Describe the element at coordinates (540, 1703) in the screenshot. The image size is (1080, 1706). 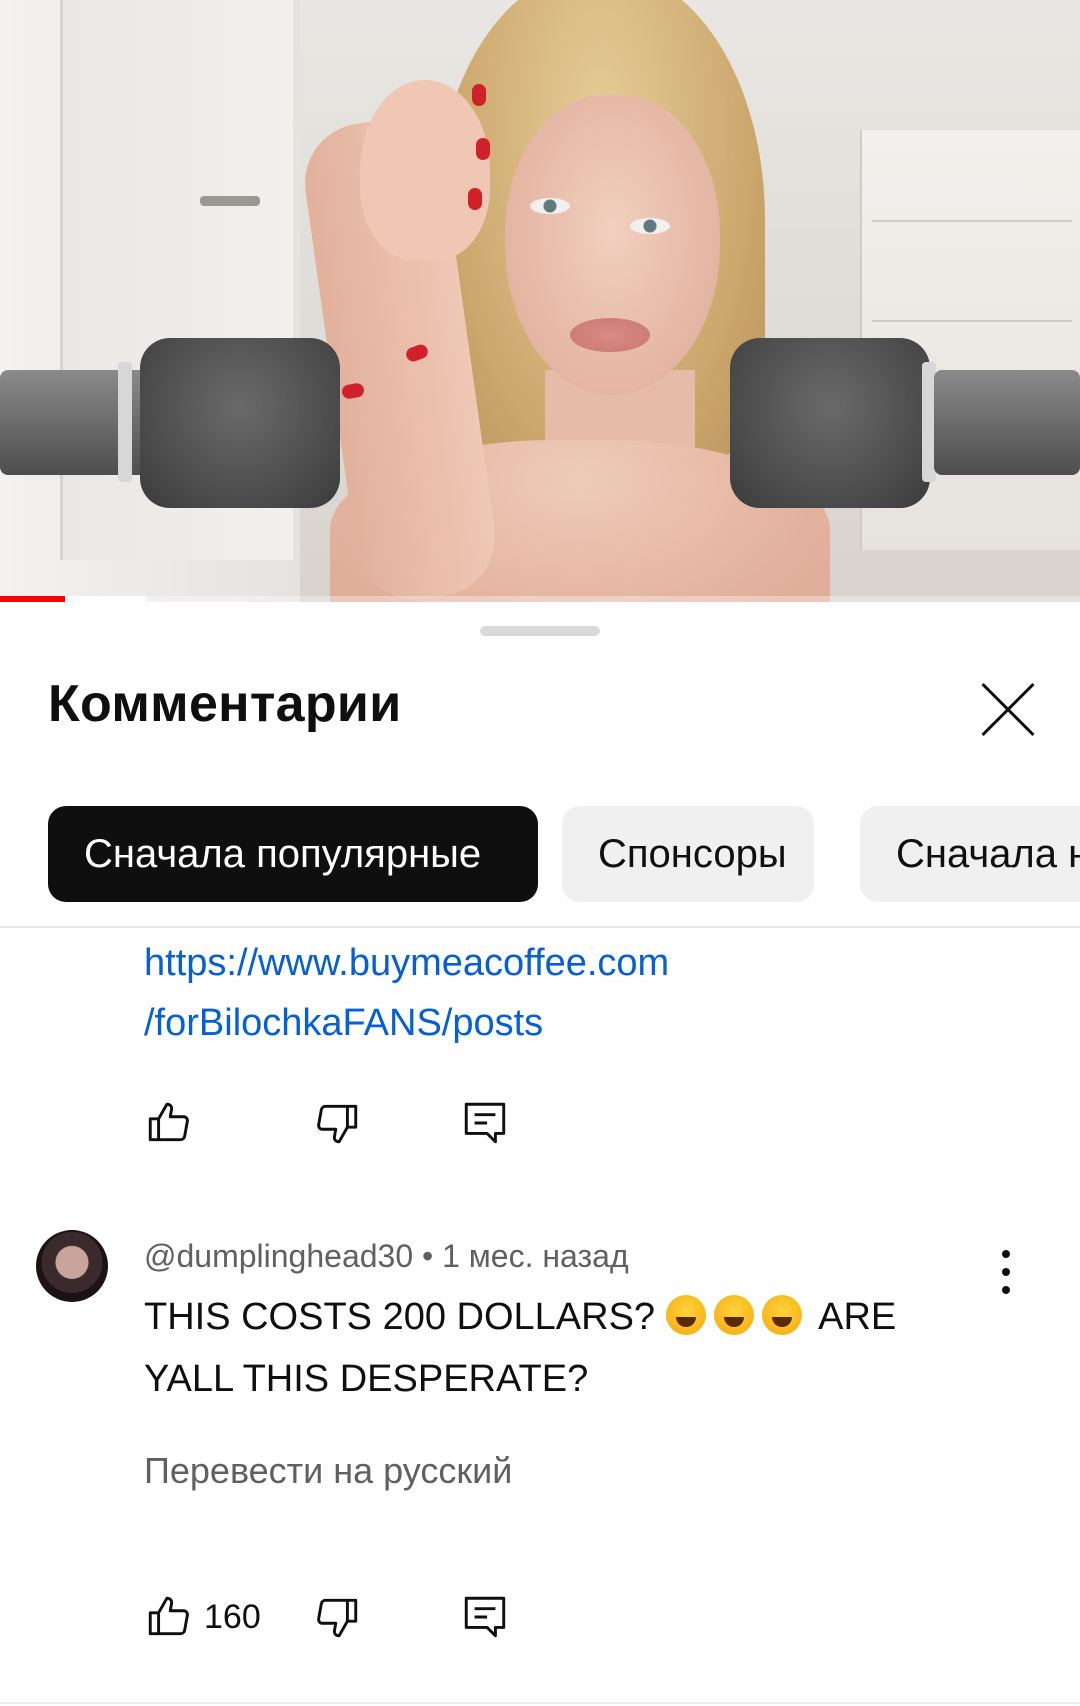
I see `list-bottom-divider` at that location.